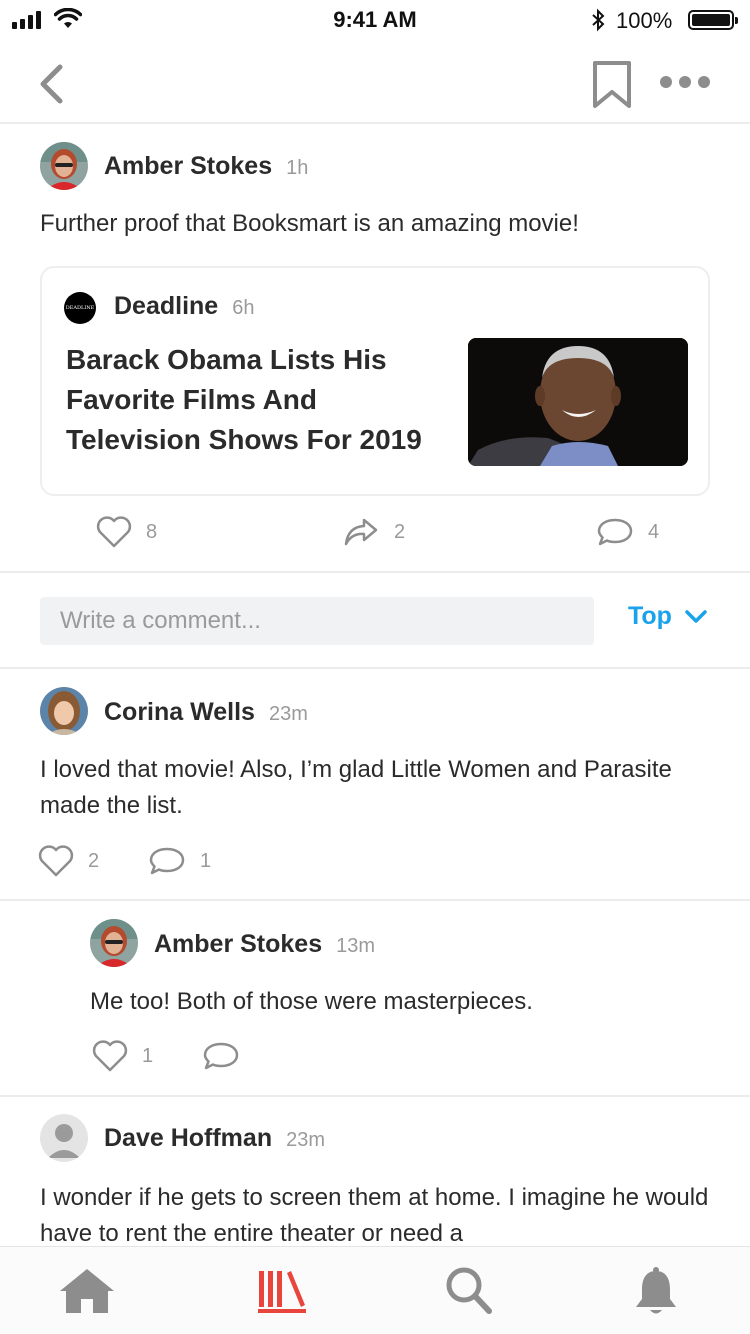 The image size is (750, 1334). What do you see at coordinates (87, 1290) in the screenshot?
I see `home-icon` at bounding box center [87, 1290].